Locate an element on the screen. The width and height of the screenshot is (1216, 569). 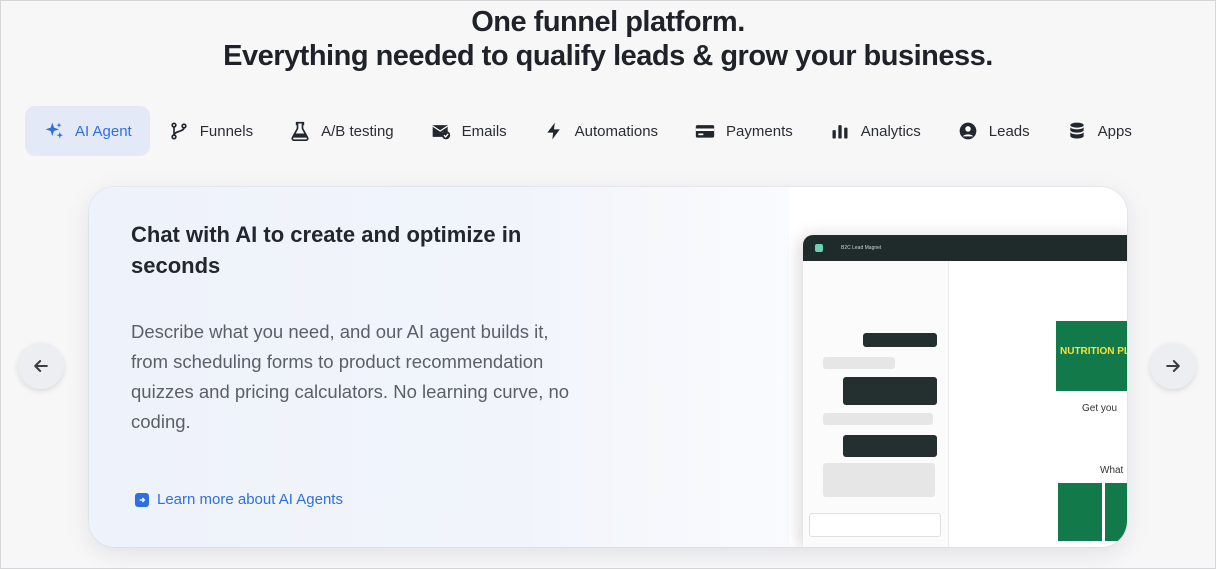
tab-leads: Leads is located at coordinates (993, 131).